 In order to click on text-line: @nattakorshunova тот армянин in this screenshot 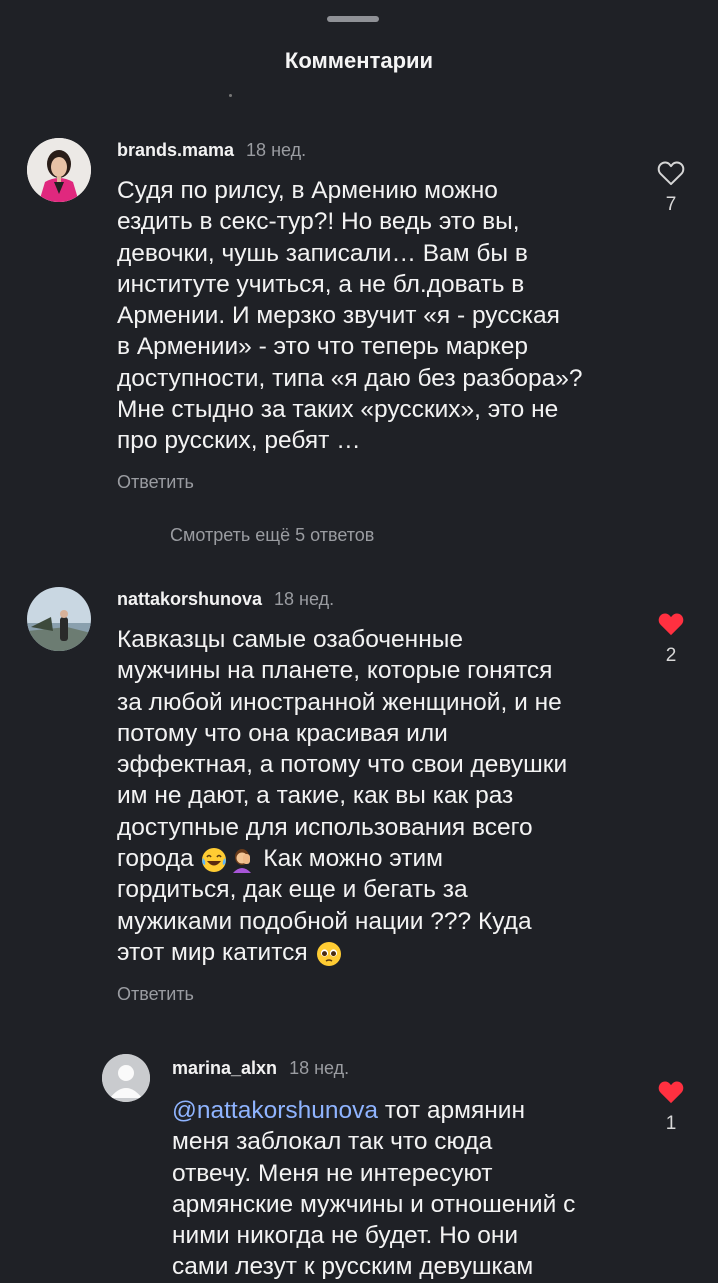, I will do `click(373, 1110)`.